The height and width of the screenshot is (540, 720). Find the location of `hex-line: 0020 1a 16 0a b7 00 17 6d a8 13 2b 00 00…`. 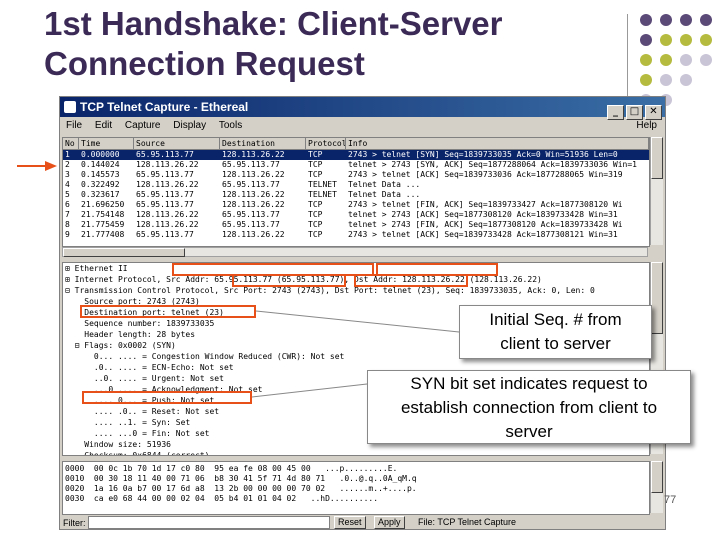

hex-line: 0020 1a 16 0a b7 00 17 6d a8 13 2b 00 00… is located at coordinates (241, 488).